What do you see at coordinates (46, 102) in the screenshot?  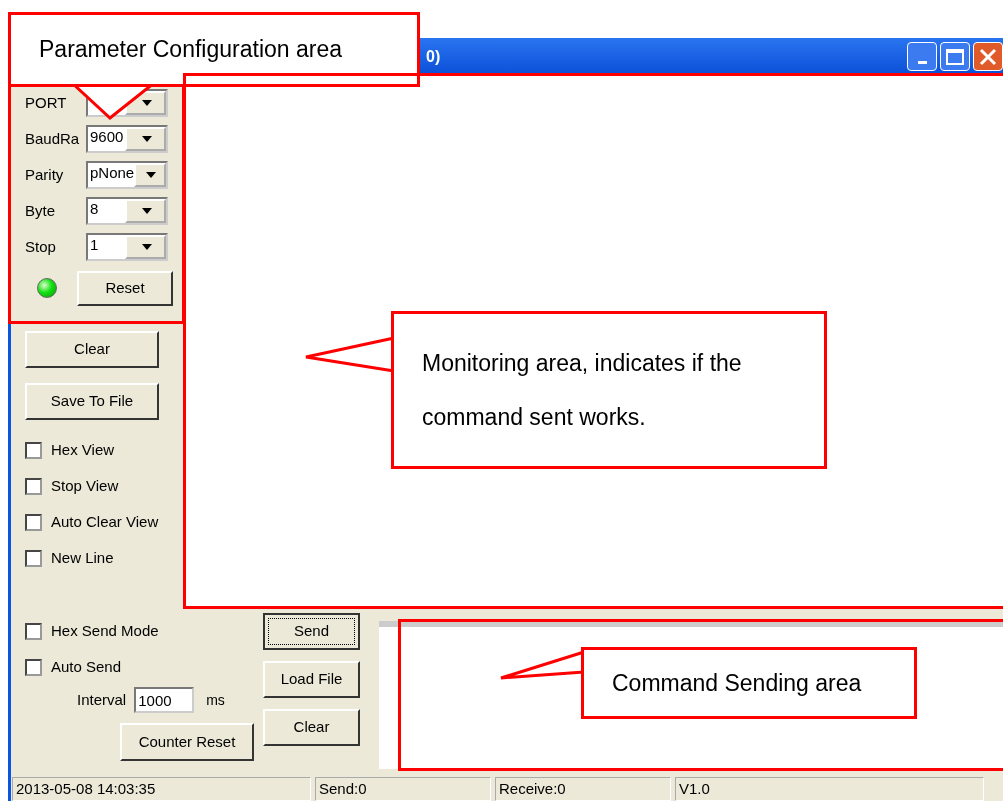 I see `field-label: PORT` at bounding box center [46, 102].